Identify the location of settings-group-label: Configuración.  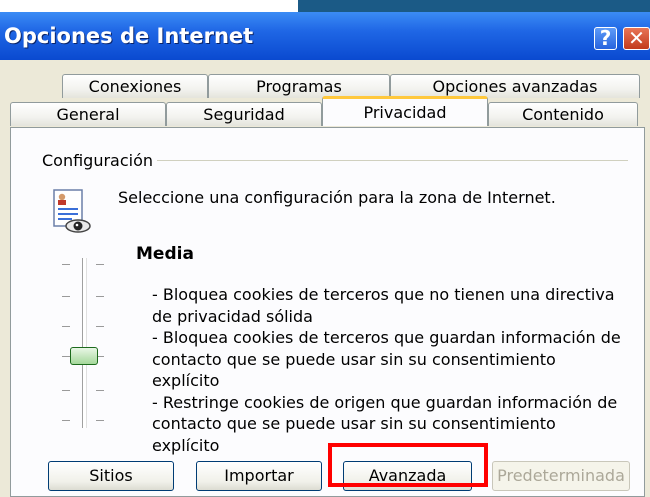
(100, 160).